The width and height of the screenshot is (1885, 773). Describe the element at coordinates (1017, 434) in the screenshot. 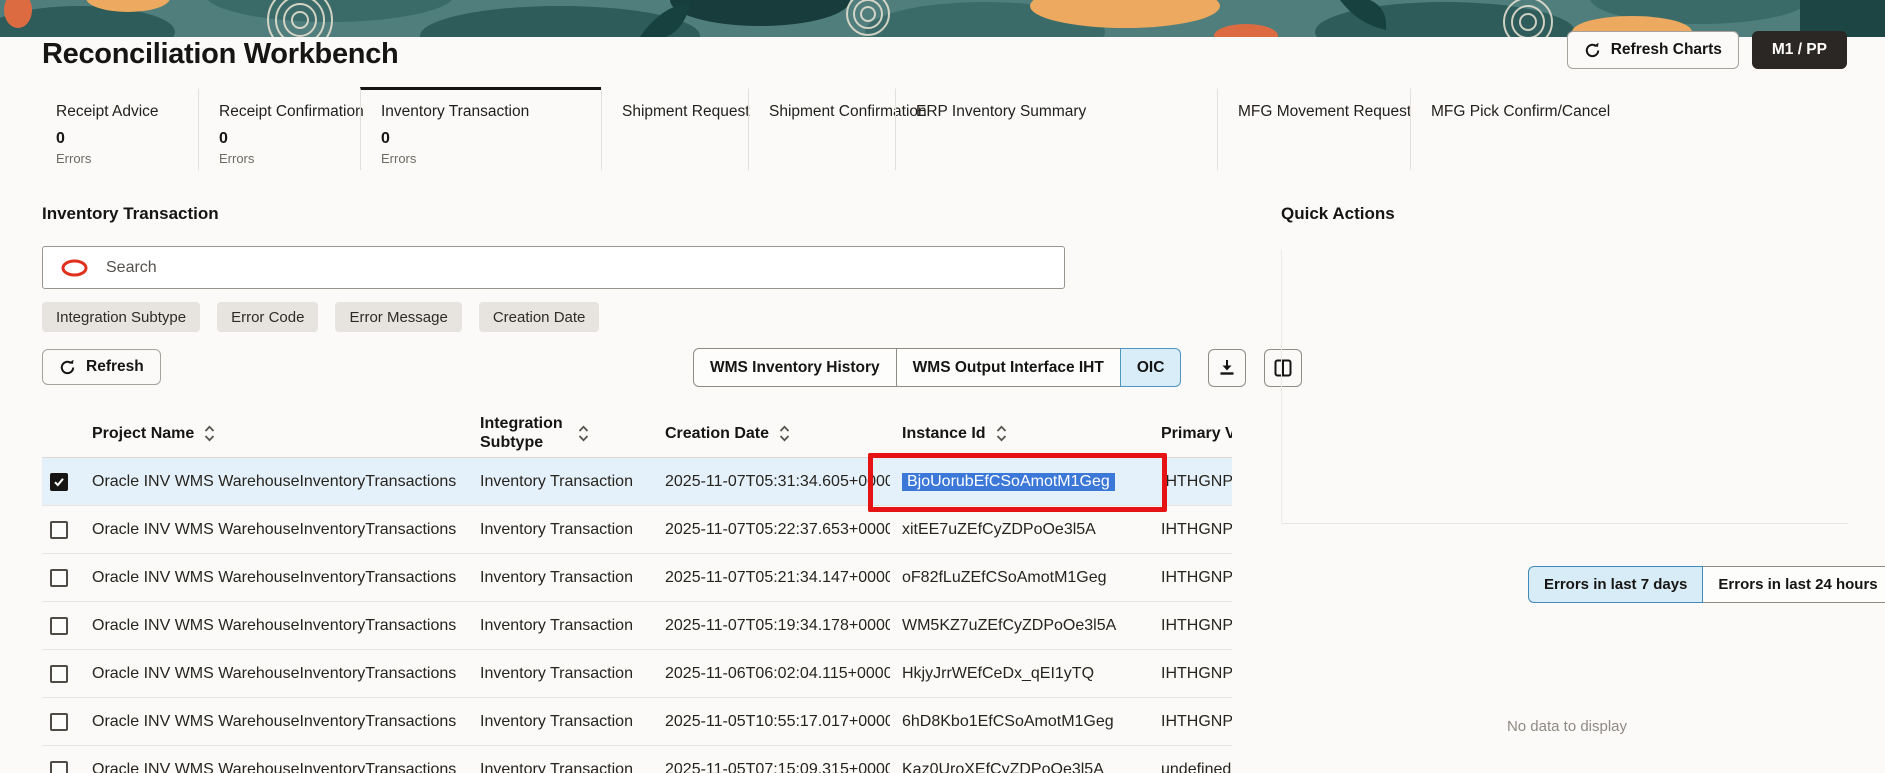

I see `header-instance-id: Instance Id` at that location.